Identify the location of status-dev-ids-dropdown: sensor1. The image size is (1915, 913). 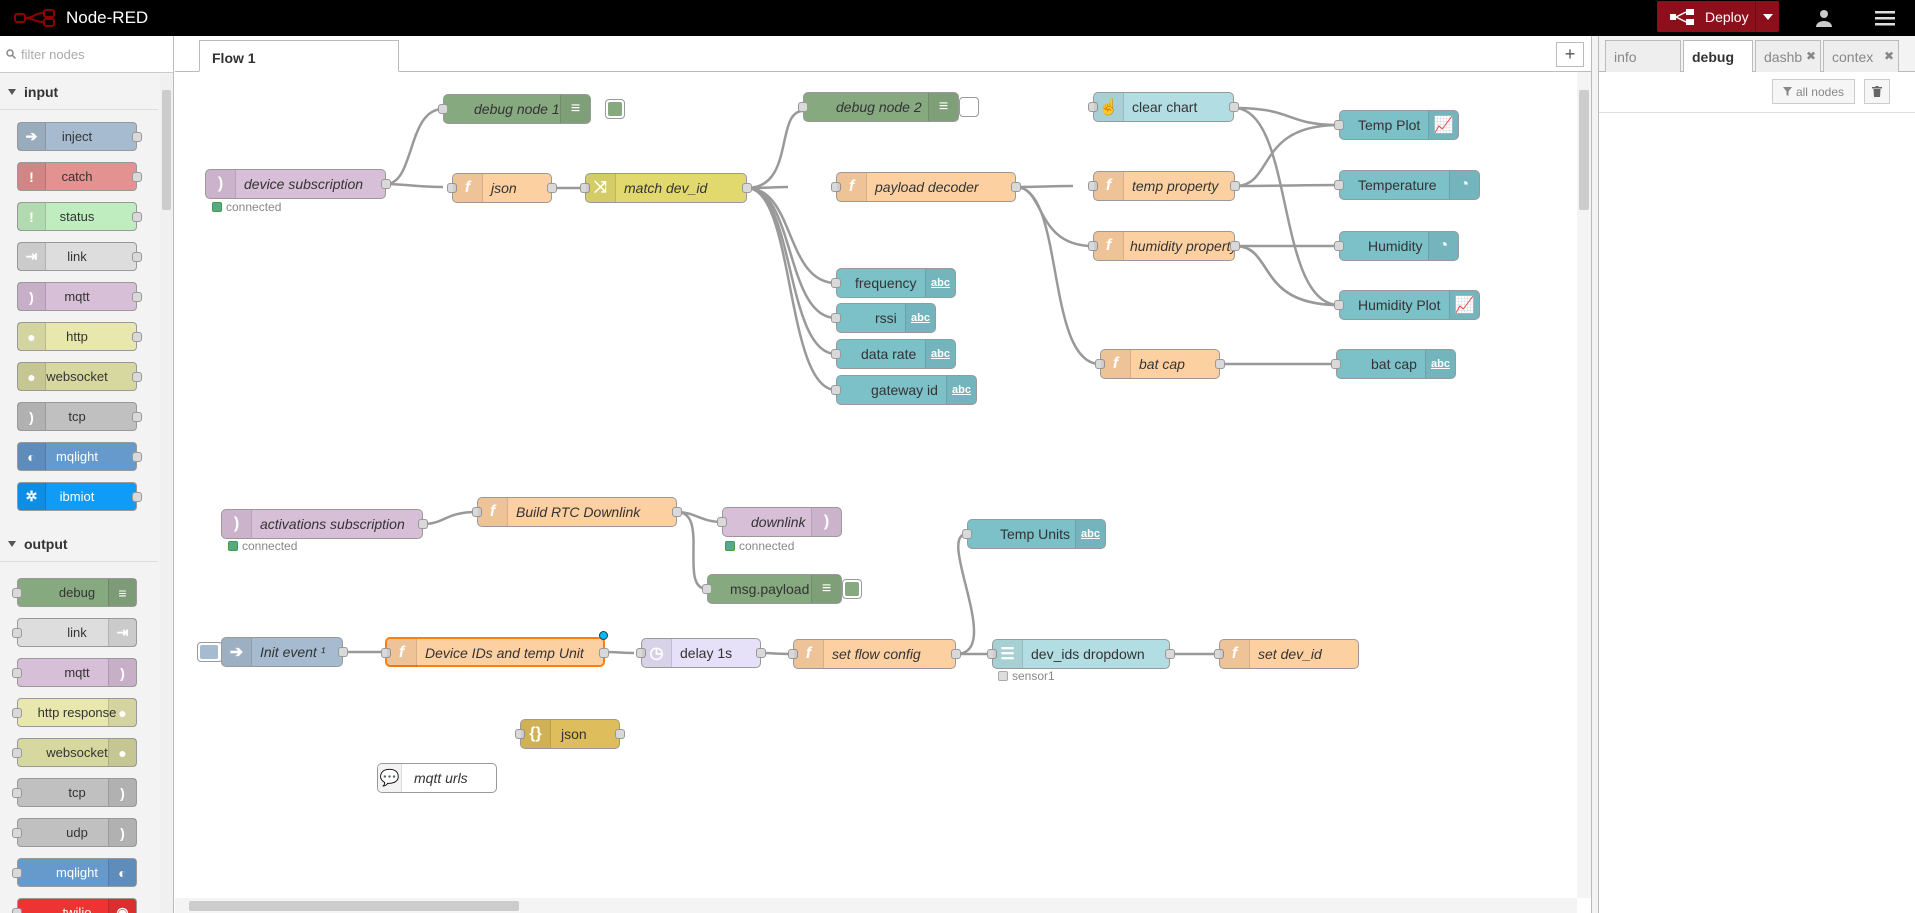
(1026, 676).